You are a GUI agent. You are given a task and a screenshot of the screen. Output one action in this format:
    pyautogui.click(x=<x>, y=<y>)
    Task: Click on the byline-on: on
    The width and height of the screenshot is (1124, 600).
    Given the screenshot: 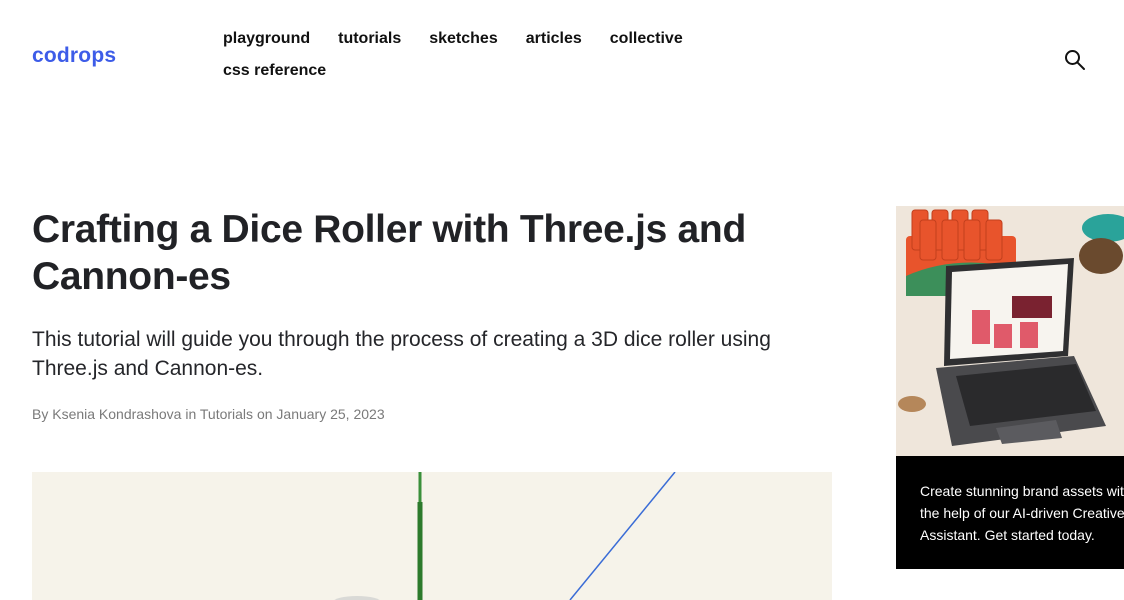 What is the action you would take?
    pyautogui.click(x=264, y=414)
    